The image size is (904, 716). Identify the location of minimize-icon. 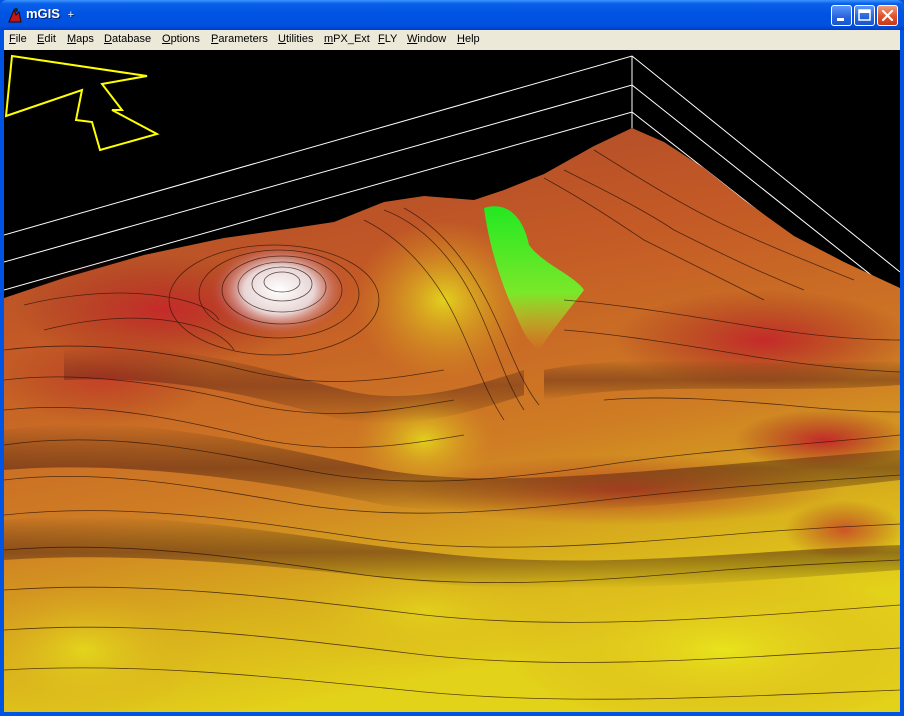
(840, 19).